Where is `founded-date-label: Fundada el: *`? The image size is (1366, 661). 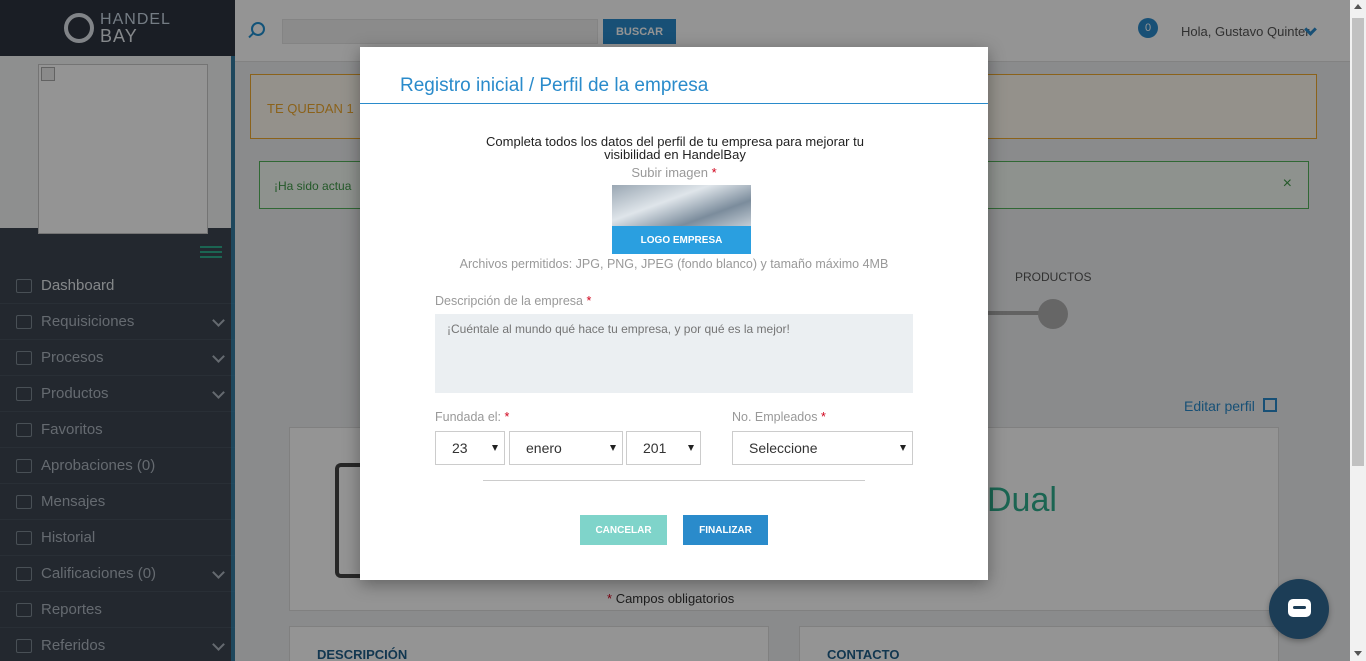
founded-date-label: Fundada el: * is located at coordinates (472, 417).